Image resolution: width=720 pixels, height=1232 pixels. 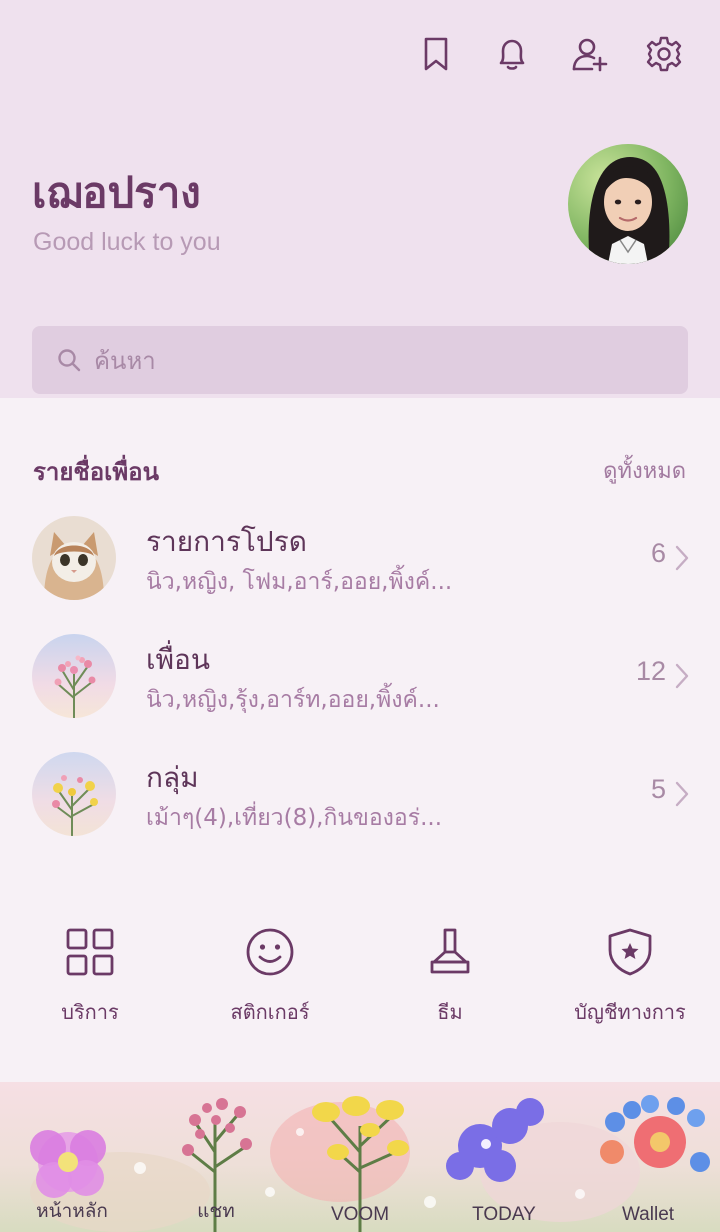 I want to click on tab-label: หน้าหลัก, so click(x=72, y=1211).